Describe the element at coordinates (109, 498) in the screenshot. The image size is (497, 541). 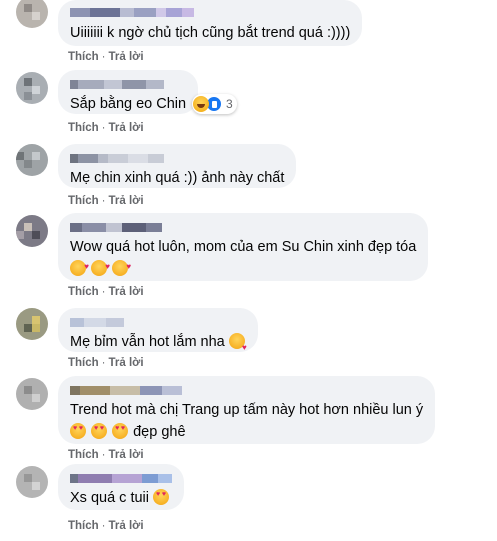
I see `comment-text-content: Xs quá c tuii` at that location.